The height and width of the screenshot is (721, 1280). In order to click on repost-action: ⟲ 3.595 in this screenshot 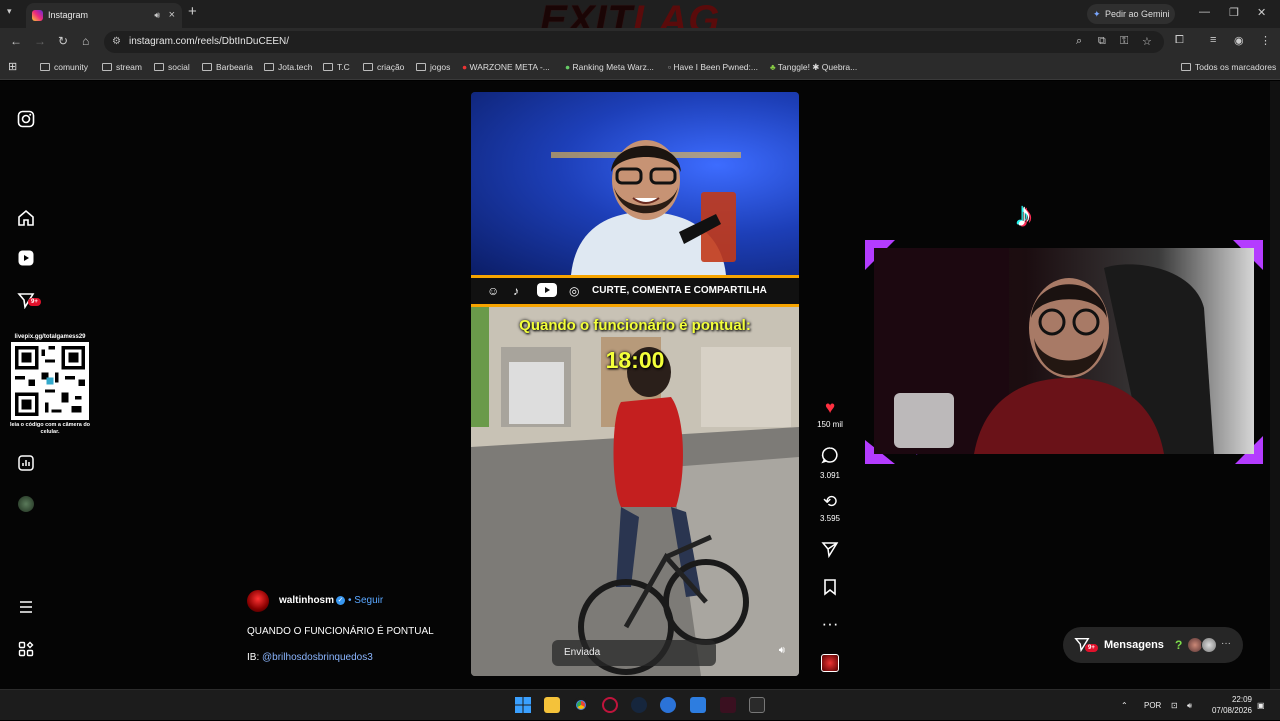, I will do `click(830, 507)`.